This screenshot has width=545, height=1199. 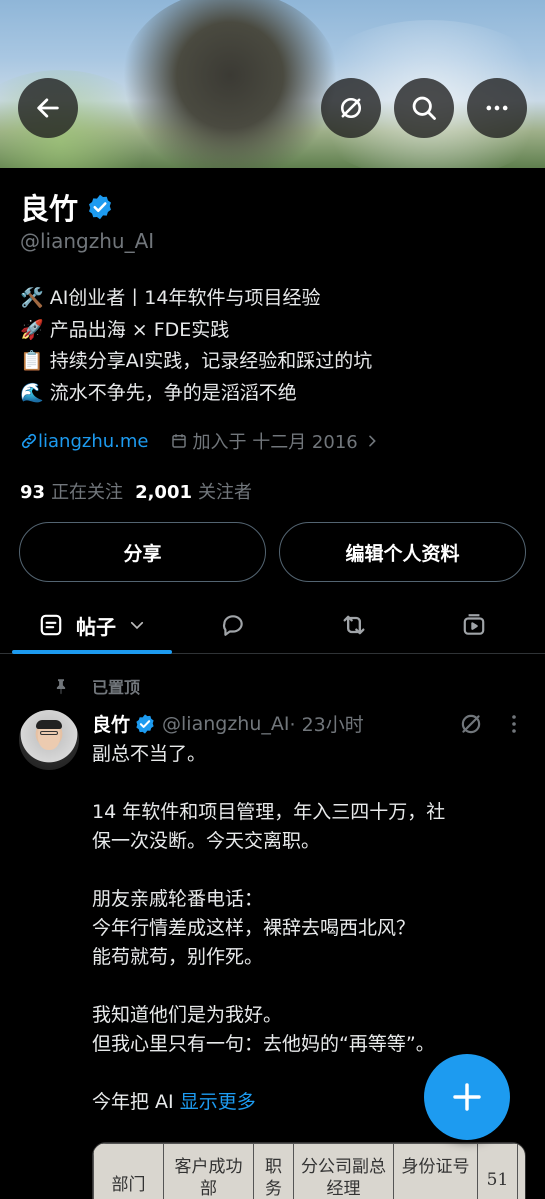 I want to click on followers-label: 关注者, so click(x=225, y=492).